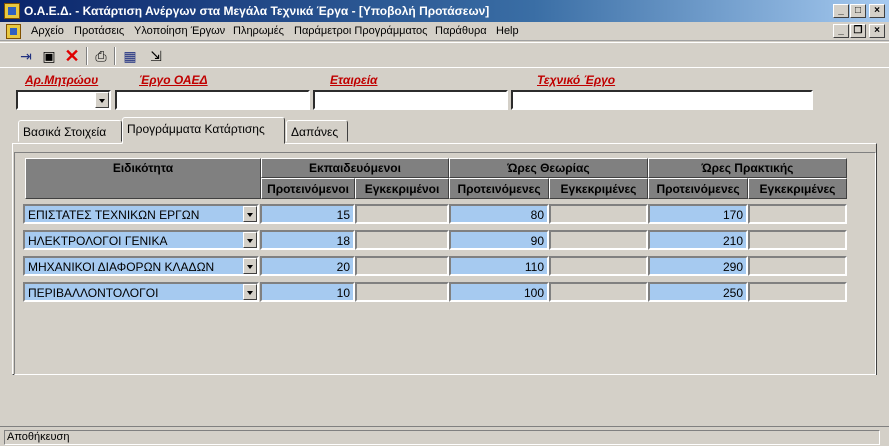 The height and width of the screenshot is (446, 889). I want to click on proposed-trainees-input: 20, so click(307, 266).